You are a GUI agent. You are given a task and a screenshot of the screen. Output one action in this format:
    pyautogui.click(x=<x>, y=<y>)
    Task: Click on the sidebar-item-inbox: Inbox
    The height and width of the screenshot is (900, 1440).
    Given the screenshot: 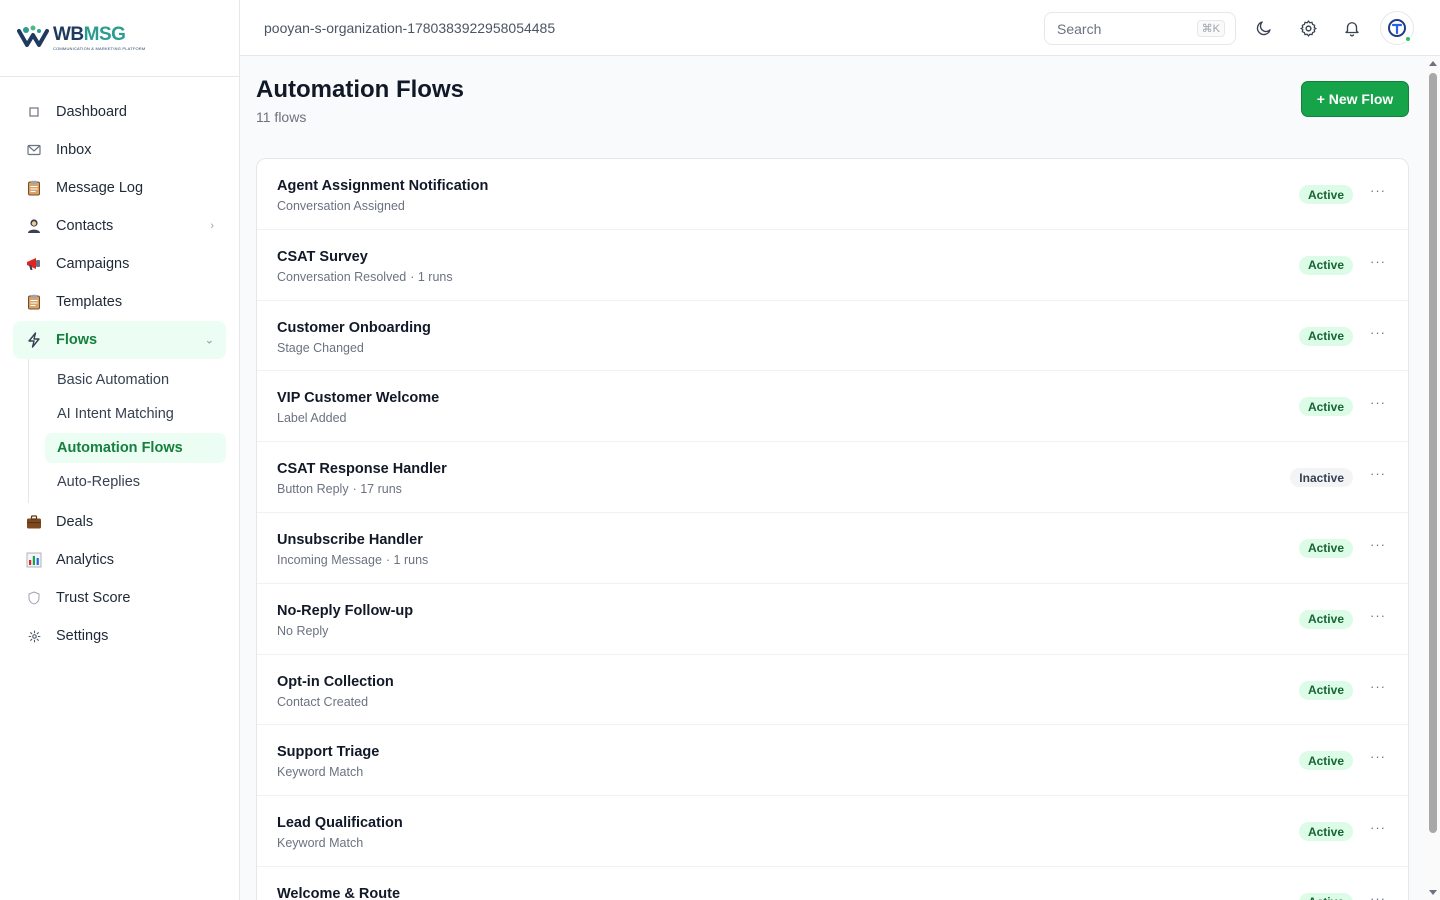 What is the action you would take?
    pyautogui.click(x=119, y=150)
    